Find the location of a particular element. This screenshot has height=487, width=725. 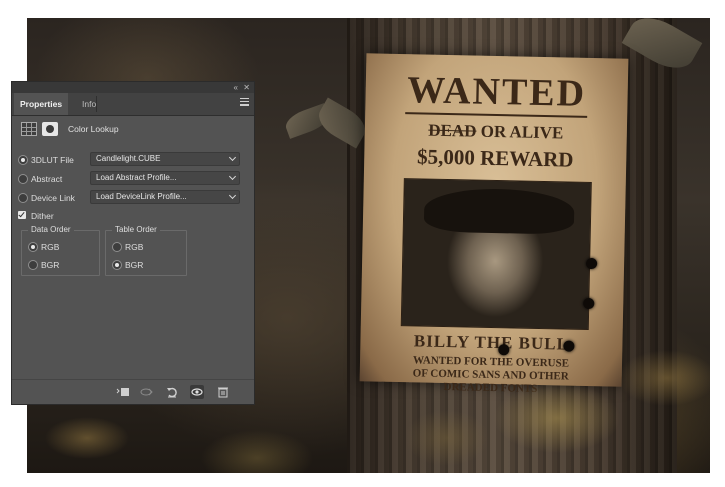

tab-properties: Properties is located at coordinates (41, 104).